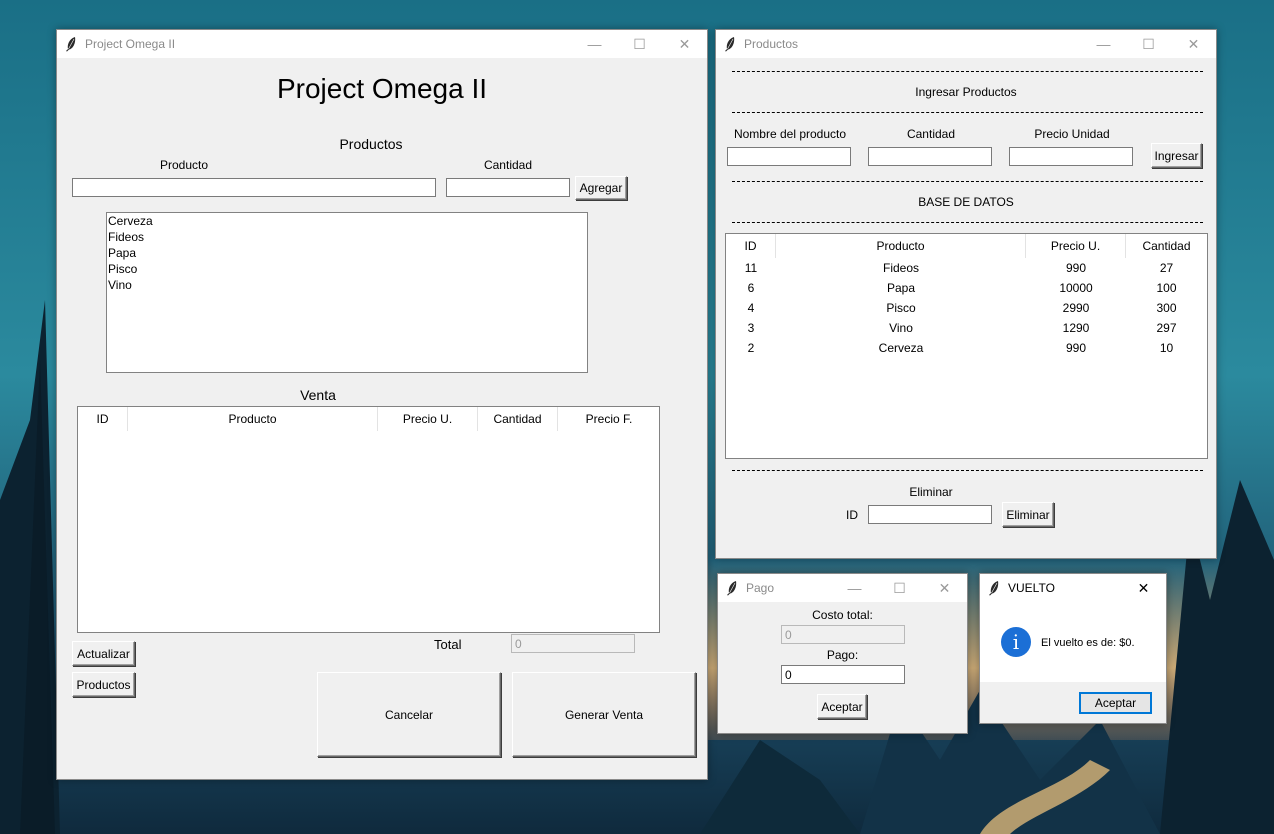 This screenshot has width=1274, height=834. Describe the element at coordinates (852, 515) in the screenshot. I see `id-label: ID` at that location.